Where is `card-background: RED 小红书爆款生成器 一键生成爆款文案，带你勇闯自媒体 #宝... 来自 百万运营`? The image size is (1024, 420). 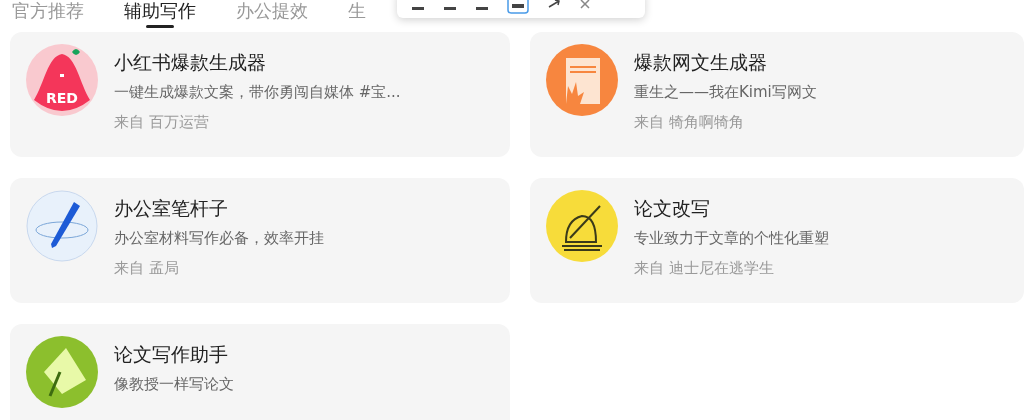
card-background: RED 小红书爆款生成器 一键生成爆款文案，带你勇闯自媒体 #宝... 来自 百万运营 is located at coordinates (260, 94).